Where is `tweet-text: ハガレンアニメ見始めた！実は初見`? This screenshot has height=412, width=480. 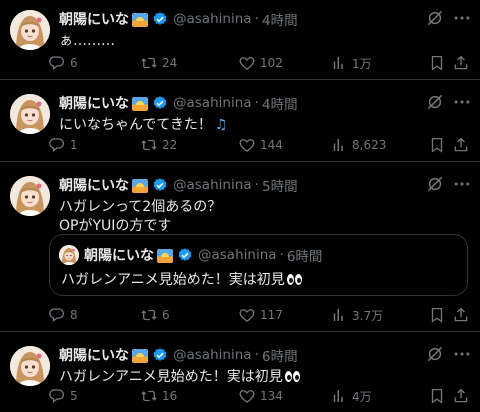 tweet-text: ハガレンアニメ見始めた！実は初見 is located at coordinates (171, 377).